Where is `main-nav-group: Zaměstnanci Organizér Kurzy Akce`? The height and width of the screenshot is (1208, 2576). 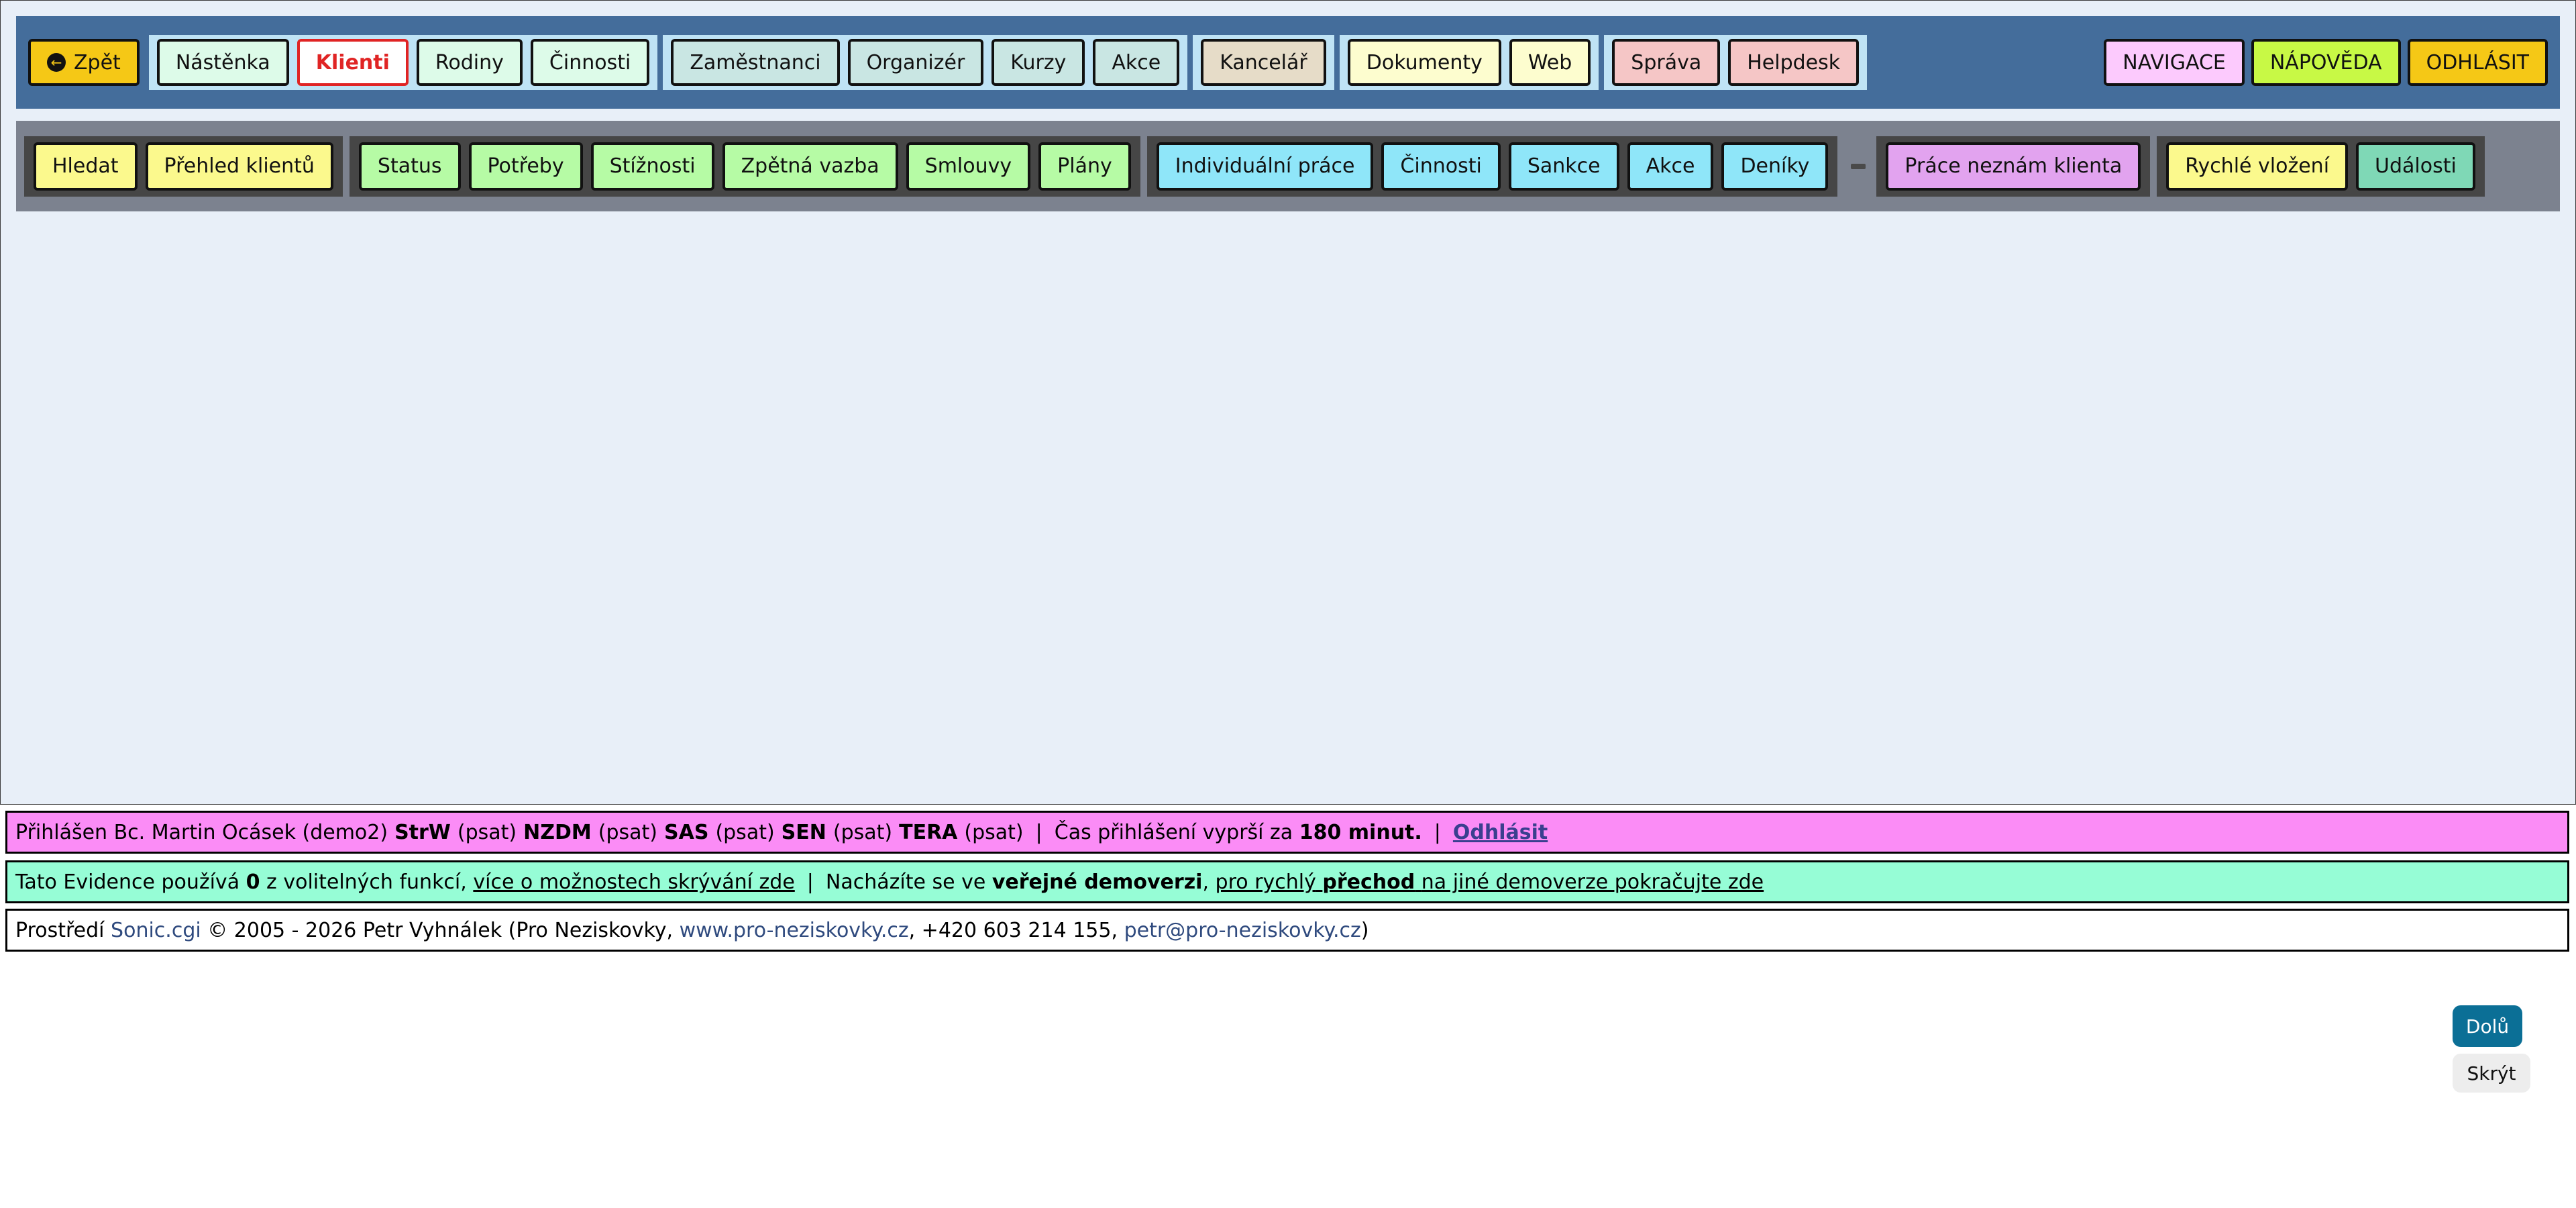 main-nav-group: Zaměstnanci Organizér Kurzy Akce is located at coordinates (925, 63).